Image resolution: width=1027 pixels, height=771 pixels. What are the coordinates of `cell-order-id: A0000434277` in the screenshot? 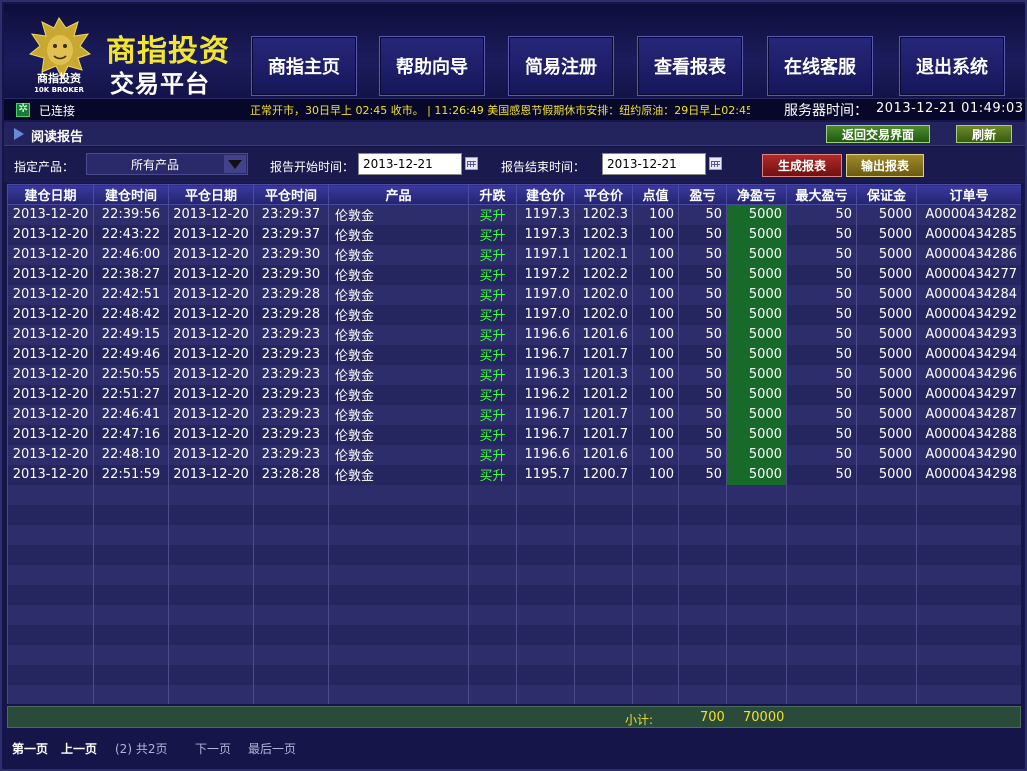 It's located at (968, 274).